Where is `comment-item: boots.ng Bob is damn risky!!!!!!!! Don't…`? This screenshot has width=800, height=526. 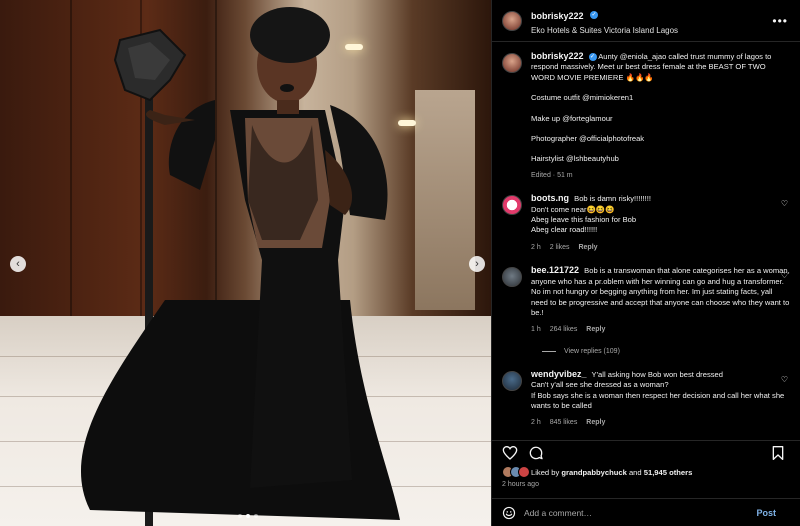 comment-item: boots.ng Bob is damn risky!!!!!!!! Don't… is located at coordinates (646, 223).